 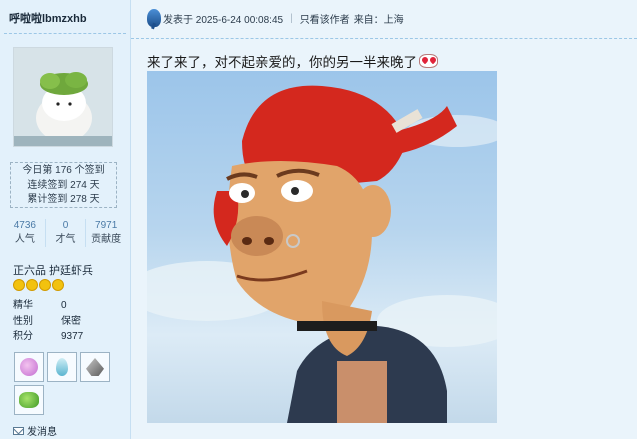 I want to click on post-time: 发表于 2025-6-24 00:08:45, so click(x=223, y=20).